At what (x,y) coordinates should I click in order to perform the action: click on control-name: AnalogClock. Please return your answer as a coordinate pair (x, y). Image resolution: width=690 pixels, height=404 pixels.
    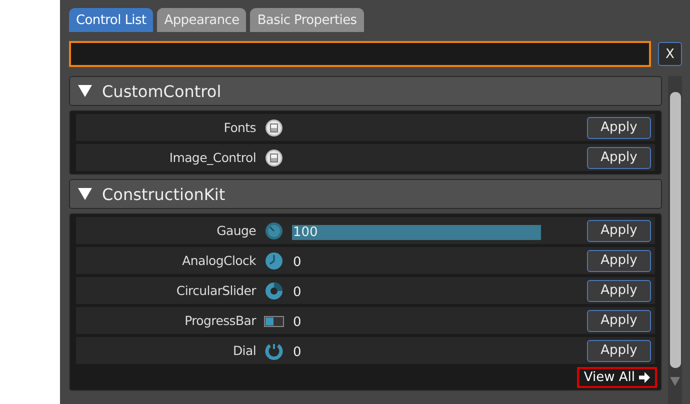
    Looking at the image, I should click on (218, 260).